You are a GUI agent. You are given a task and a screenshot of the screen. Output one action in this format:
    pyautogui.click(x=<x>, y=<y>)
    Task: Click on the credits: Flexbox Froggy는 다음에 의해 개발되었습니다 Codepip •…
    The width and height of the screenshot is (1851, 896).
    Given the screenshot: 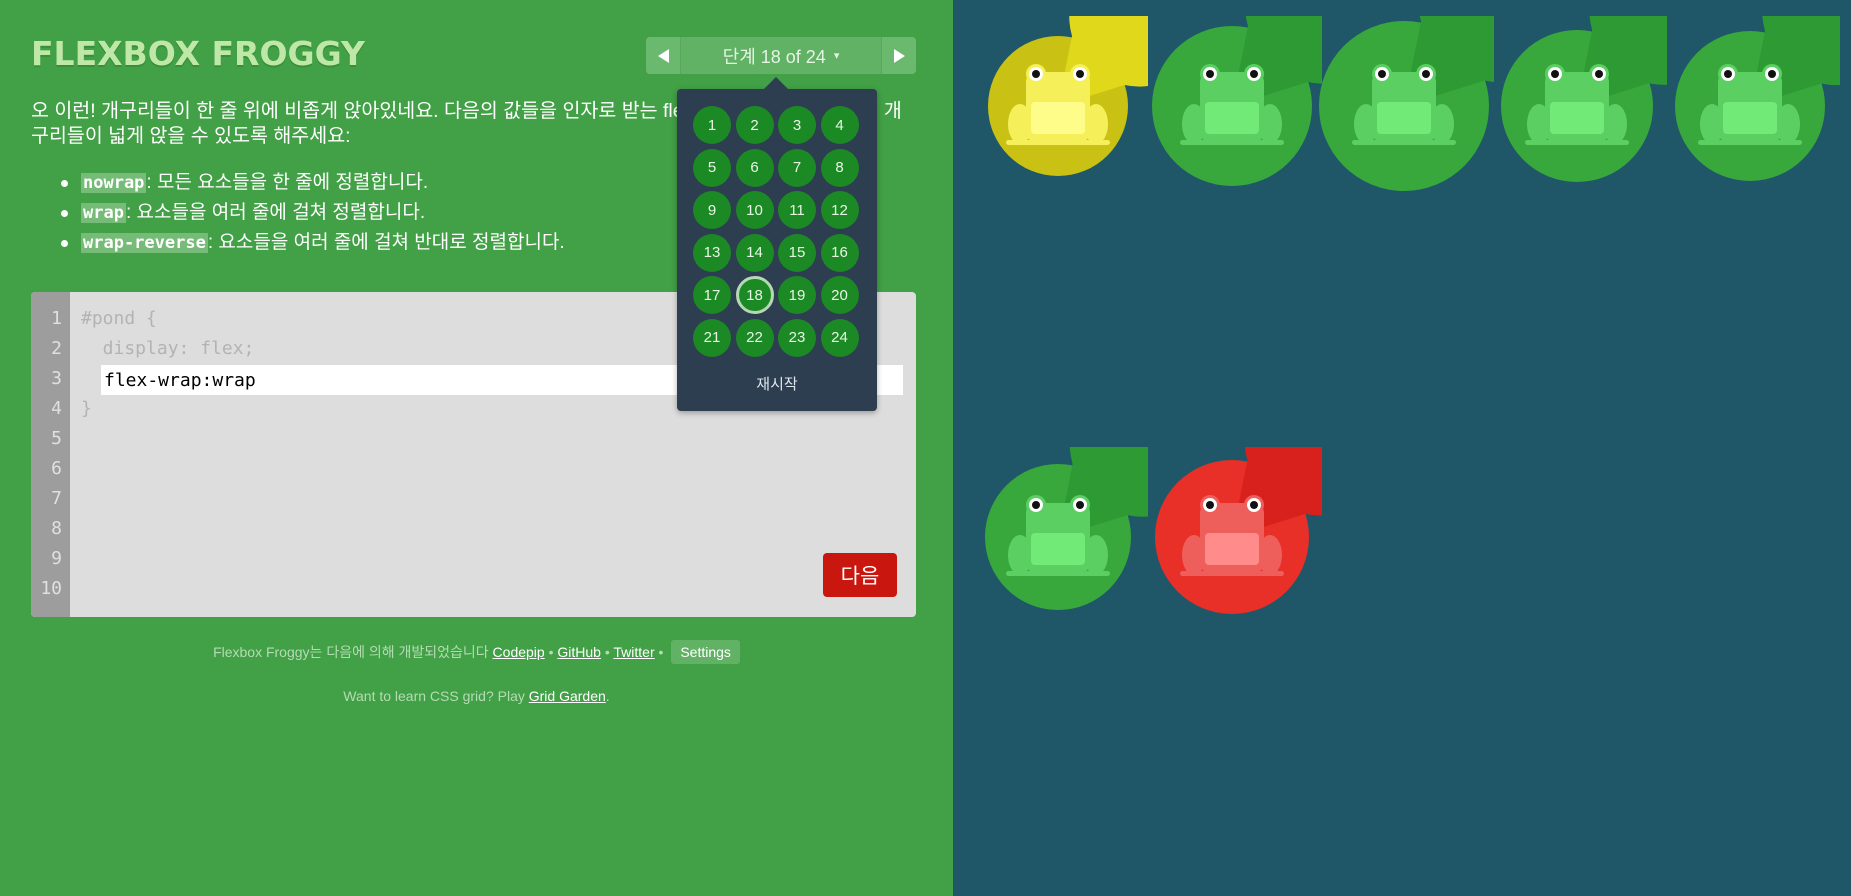 What is the action you would take?
    pyautogui.click(x=476, y=652)
    